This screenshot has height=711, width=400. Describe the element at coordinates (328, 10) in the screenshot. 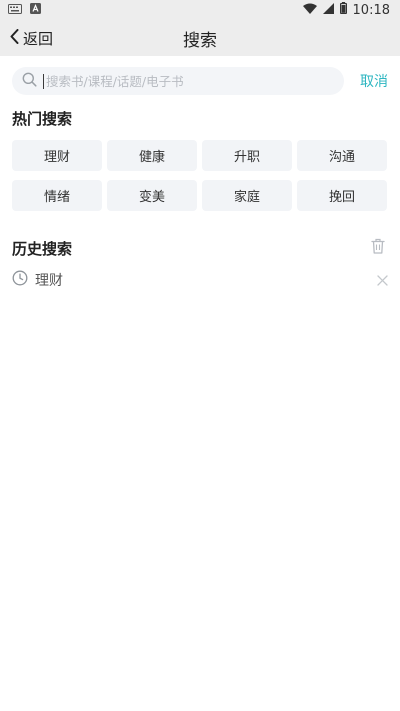

I see `signal-icon` at that location.